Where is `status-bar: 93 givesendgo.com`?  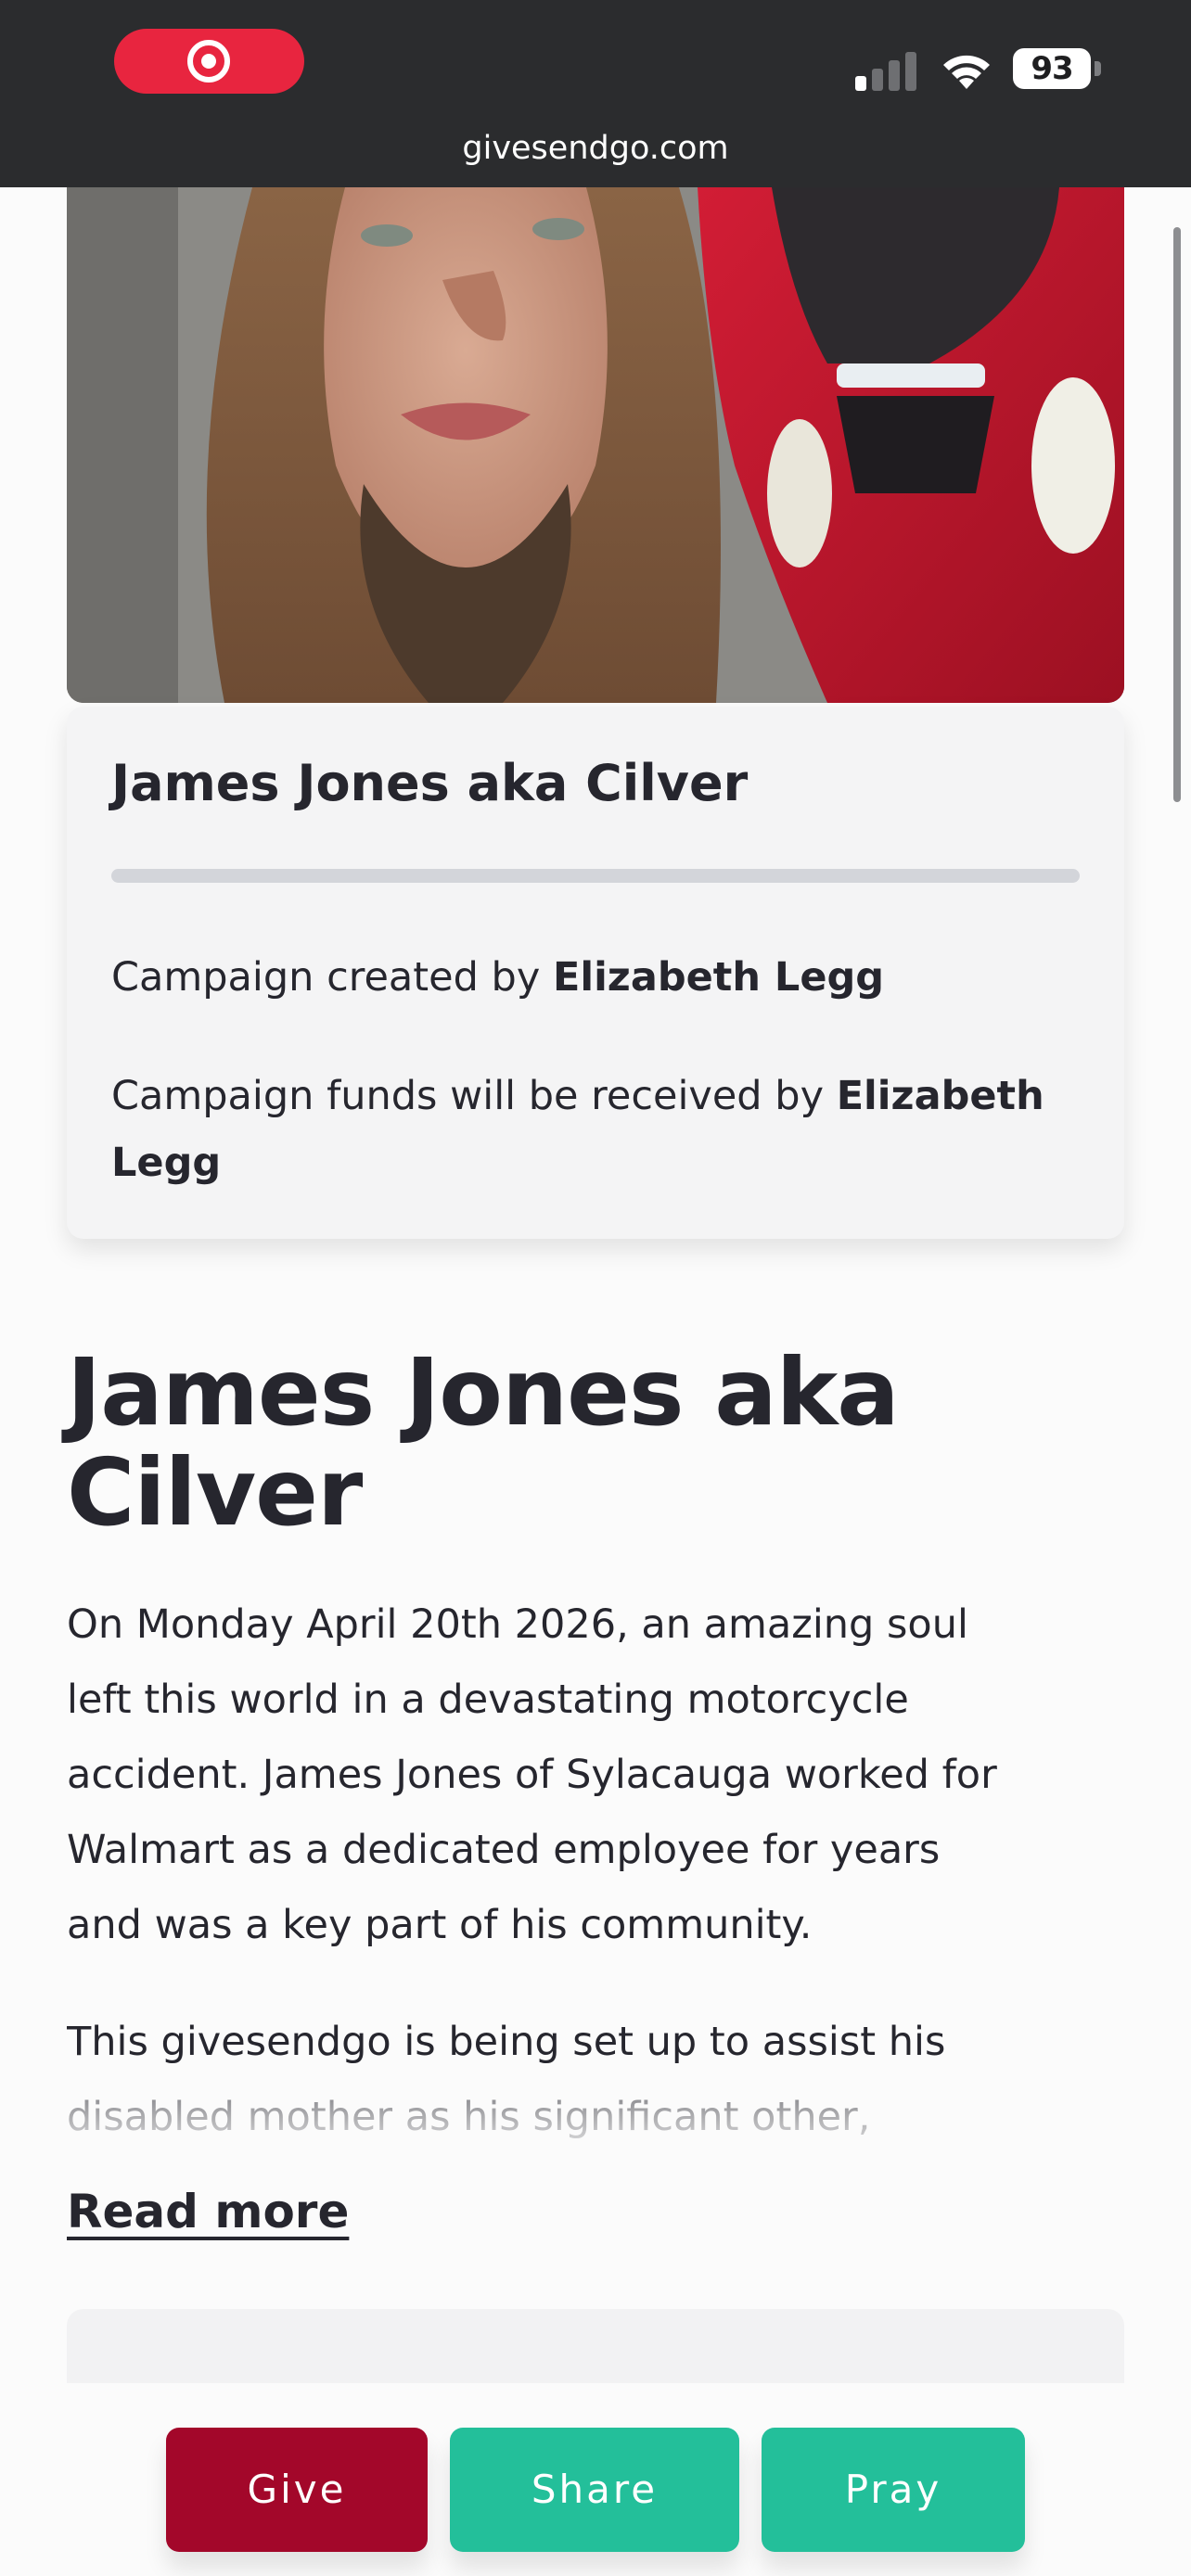
status-bar: 93 givesendgo.com is located at coordinates (595, 94).